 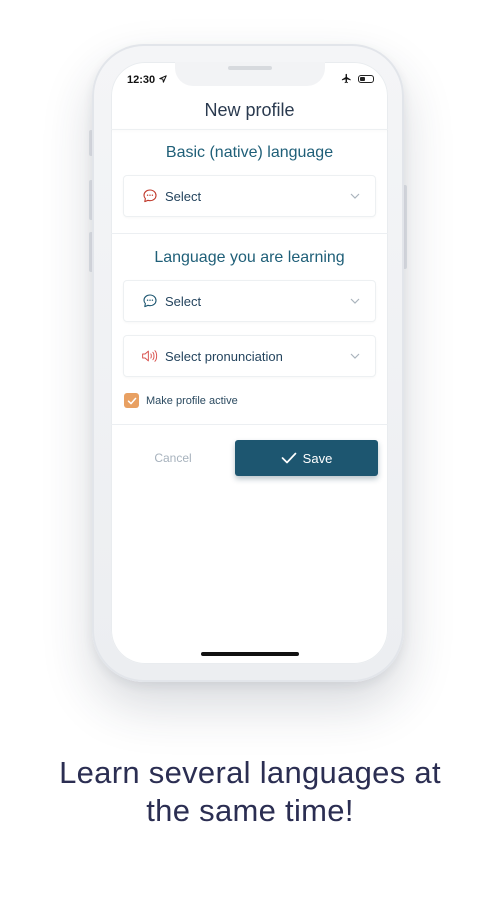 What do you see at coordinates (249, 424) in the screenshot?
I see `actions-divider` at bounding box center [249, 424].